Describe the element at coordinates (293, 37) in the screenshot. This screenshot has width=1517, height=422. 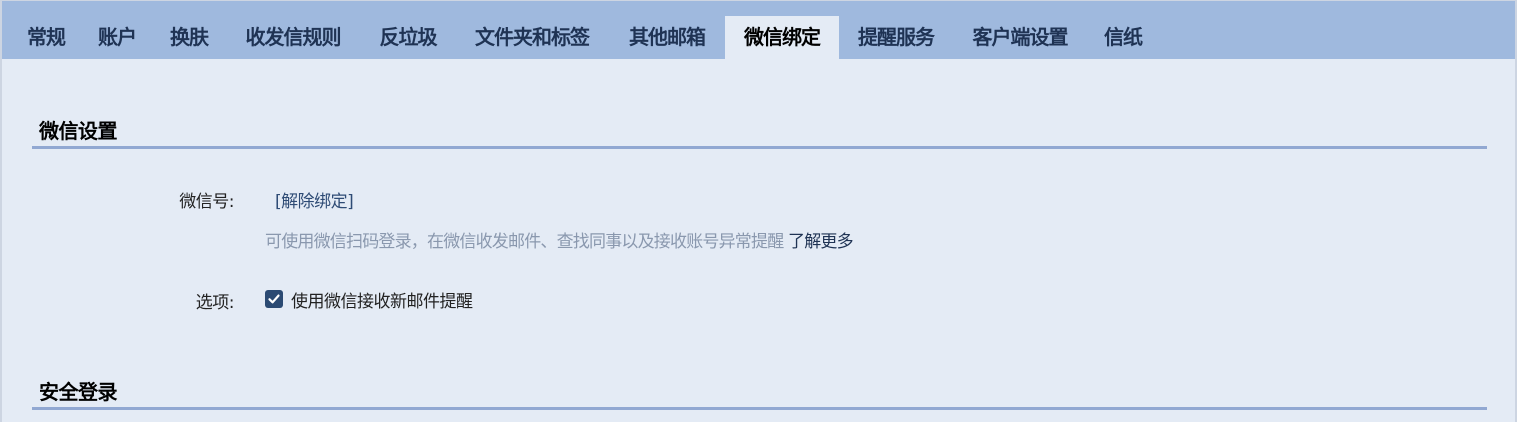
I see `tab-mail-rules: 收发信规则` at that location.